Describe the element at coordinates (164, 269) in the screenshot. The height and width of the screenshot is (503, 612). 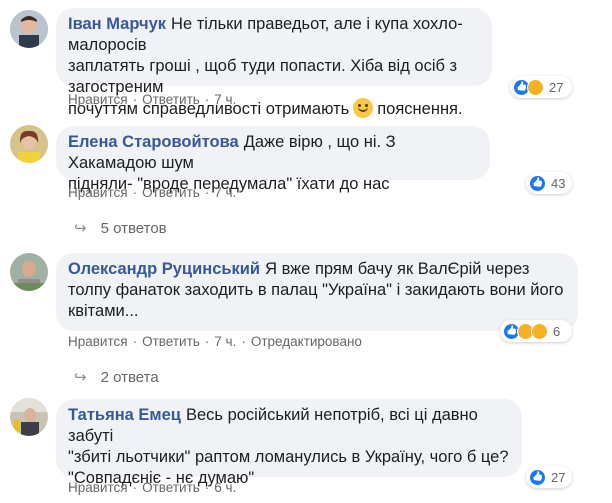
I see `comment-author: Олександр Руцинський` at that location.